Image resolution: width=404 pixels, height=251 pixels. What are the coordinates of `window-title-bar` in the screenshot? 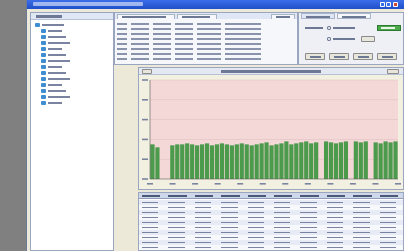 It's located at (215, 4).